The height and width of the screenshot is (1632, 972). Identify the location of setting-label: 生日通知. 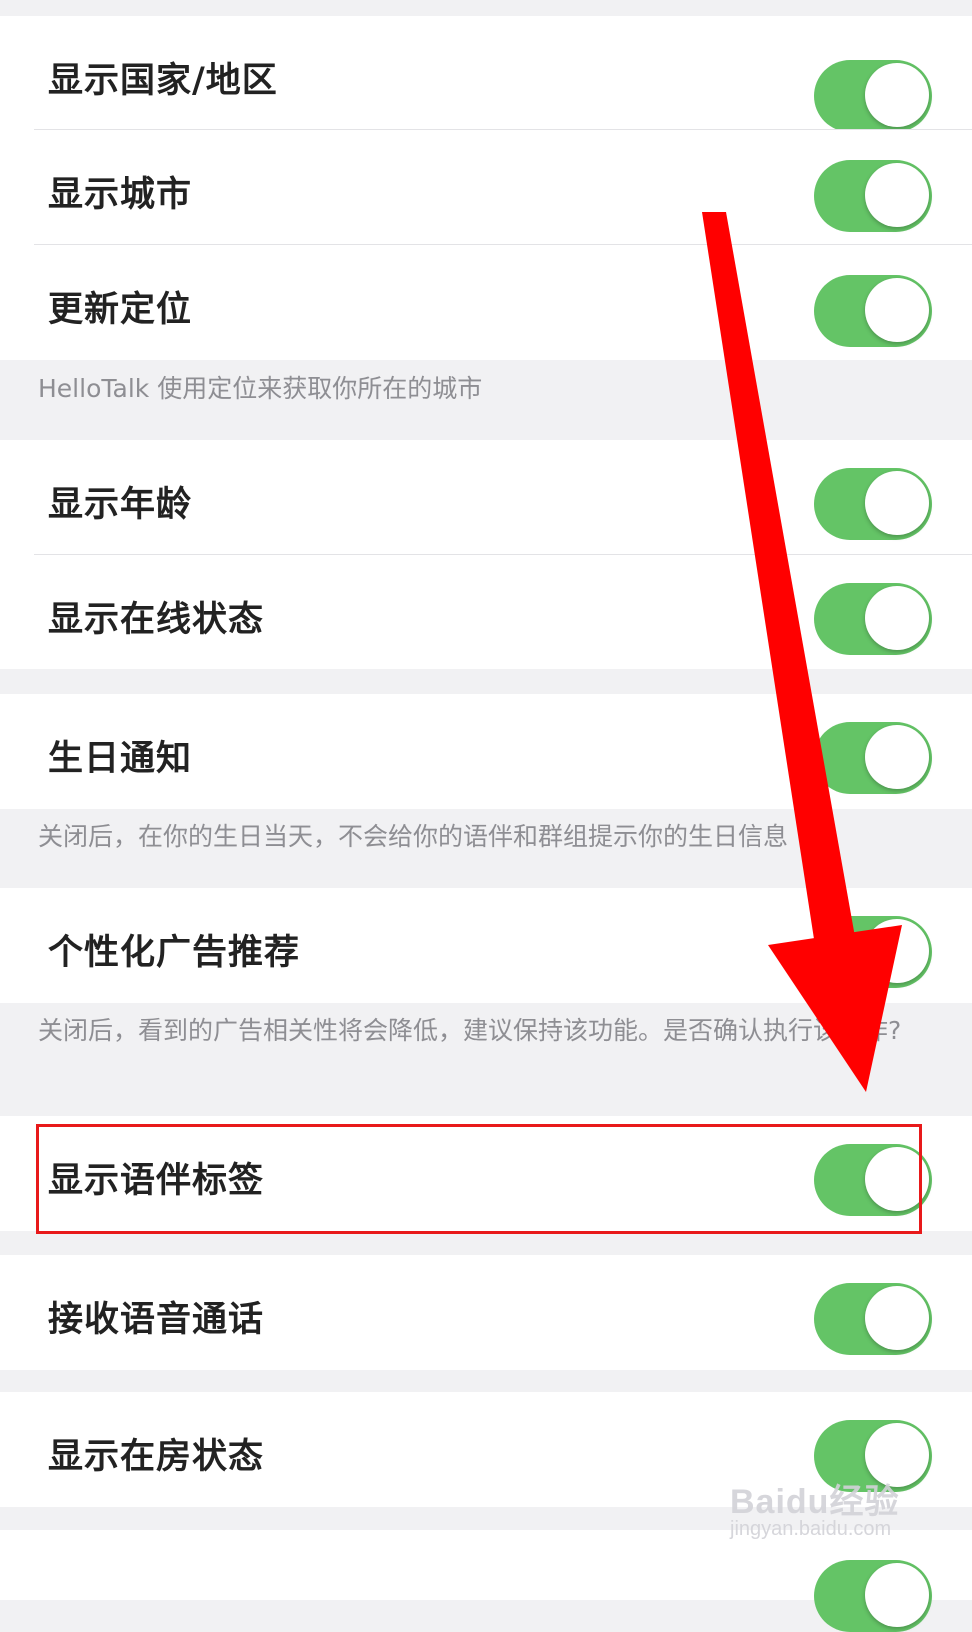
(120, 759).